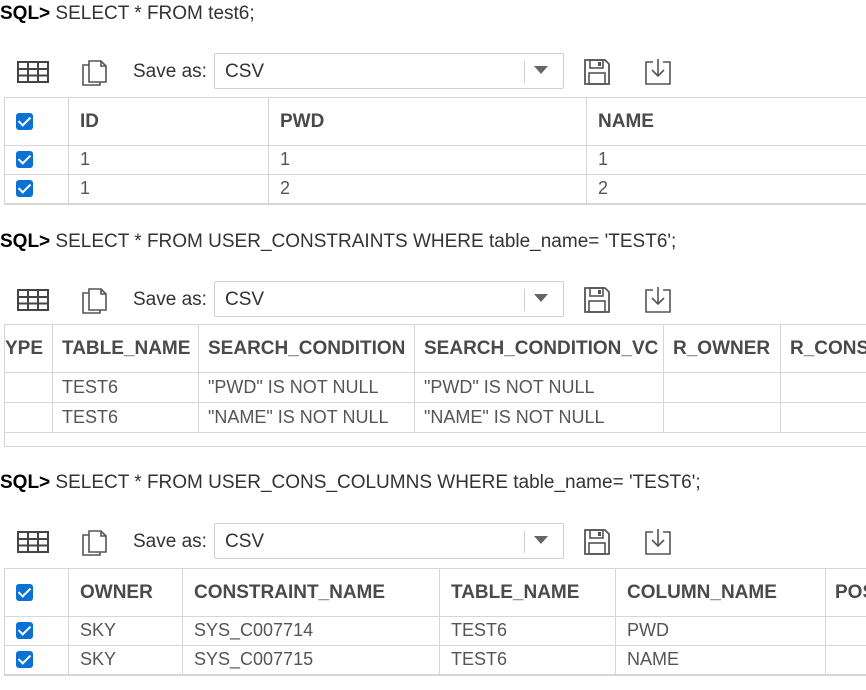  What do you see at coordinates (152, 13) in the screenshot?
I see `sql-text: SELECT * FROM test6;` at bounding box center [152, 13].